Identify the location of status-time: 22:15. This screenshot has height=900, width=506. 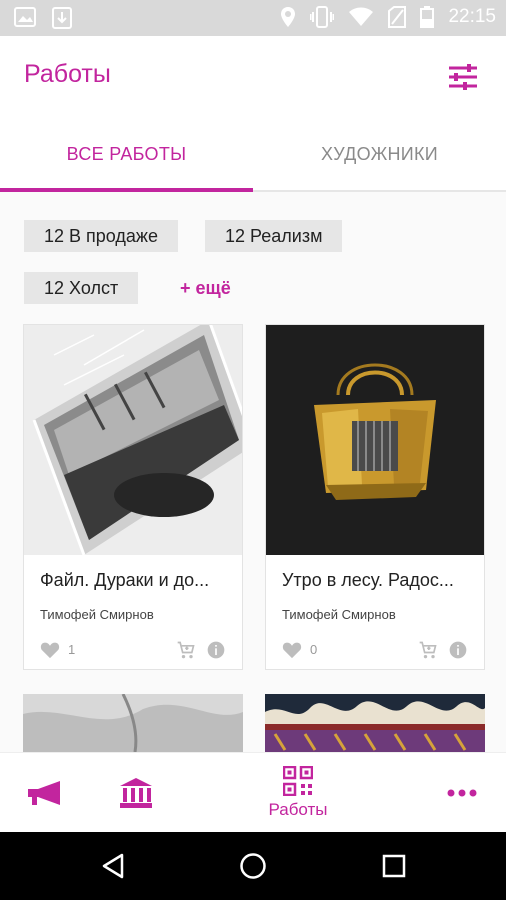
(472, 16).